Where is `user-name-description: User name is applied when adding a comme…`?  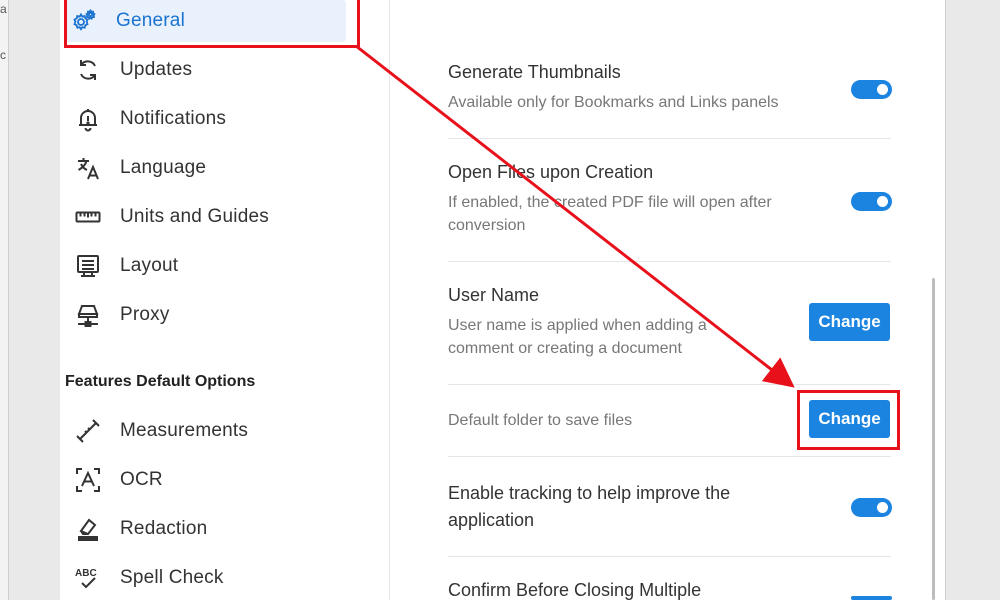 user-name-description: User name is applied when adding a comme… is located at coordinates (577, 337).